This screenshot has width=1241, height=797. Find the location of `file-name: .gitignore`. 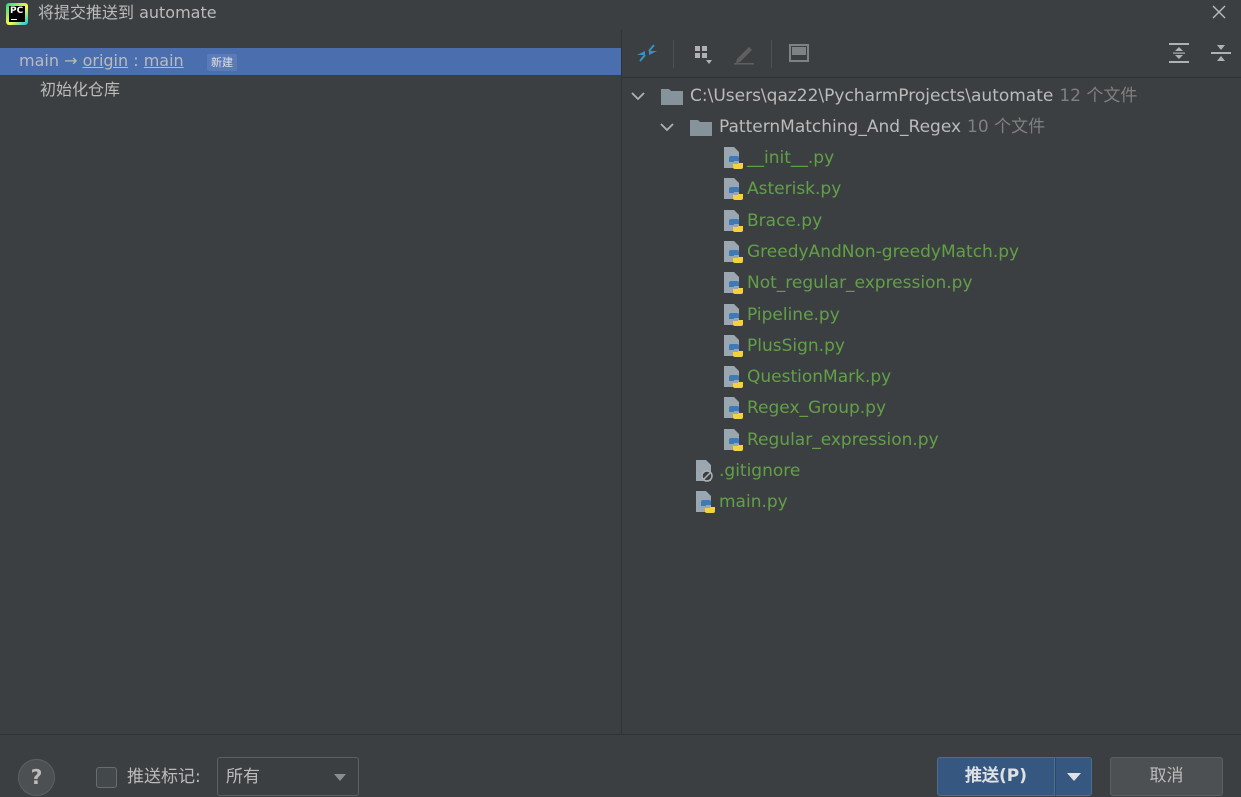

file-name: .gitignore is located at coordinates (760, 471).